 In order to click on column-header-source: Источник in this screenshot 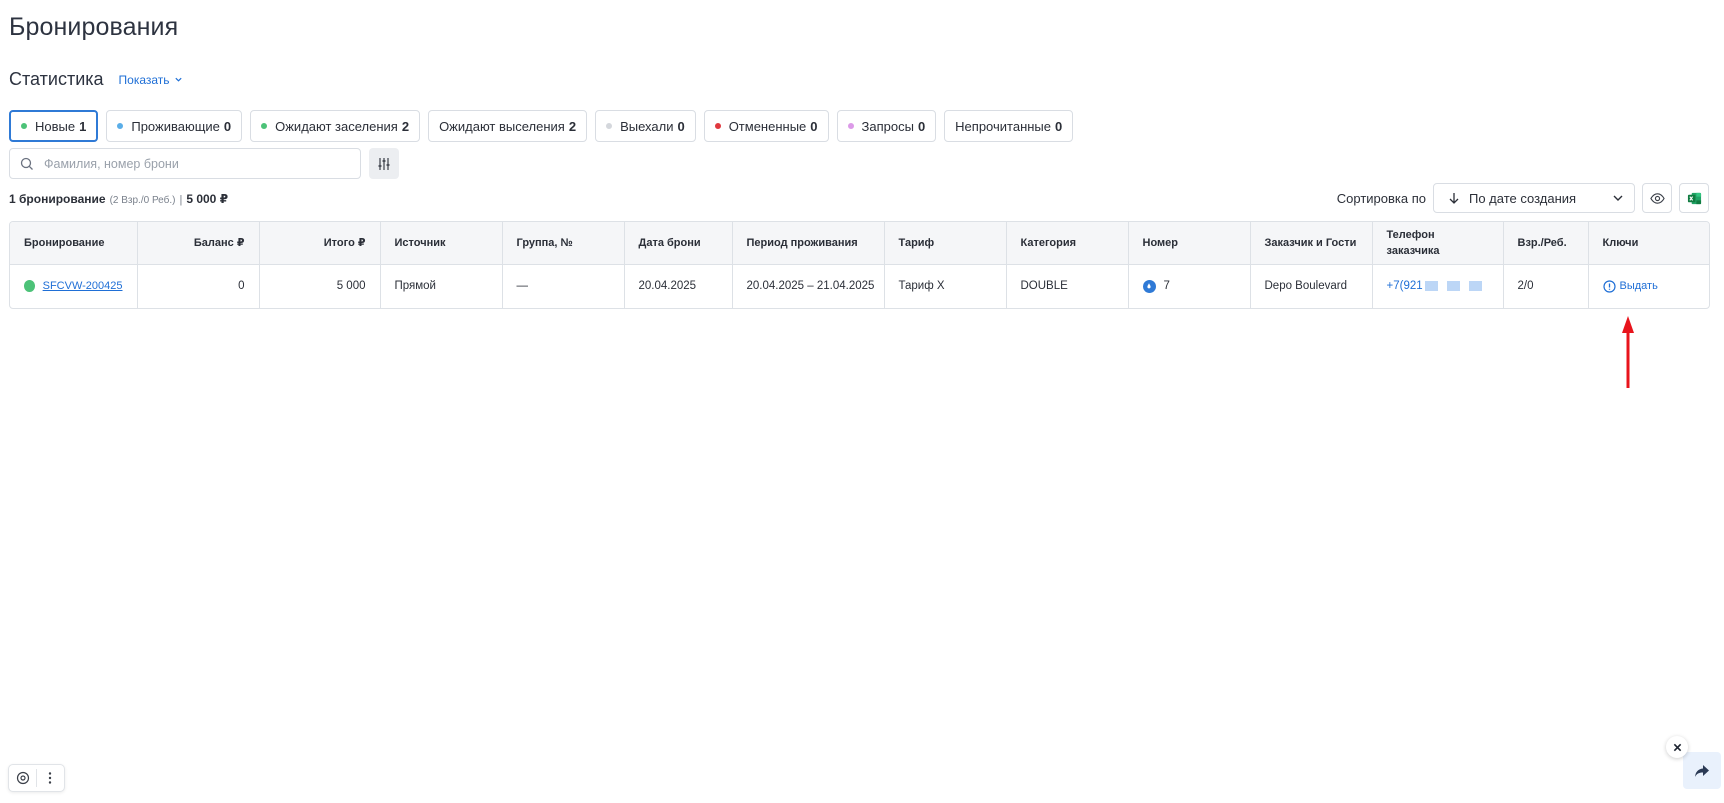, I will do `click(441, 243)`.